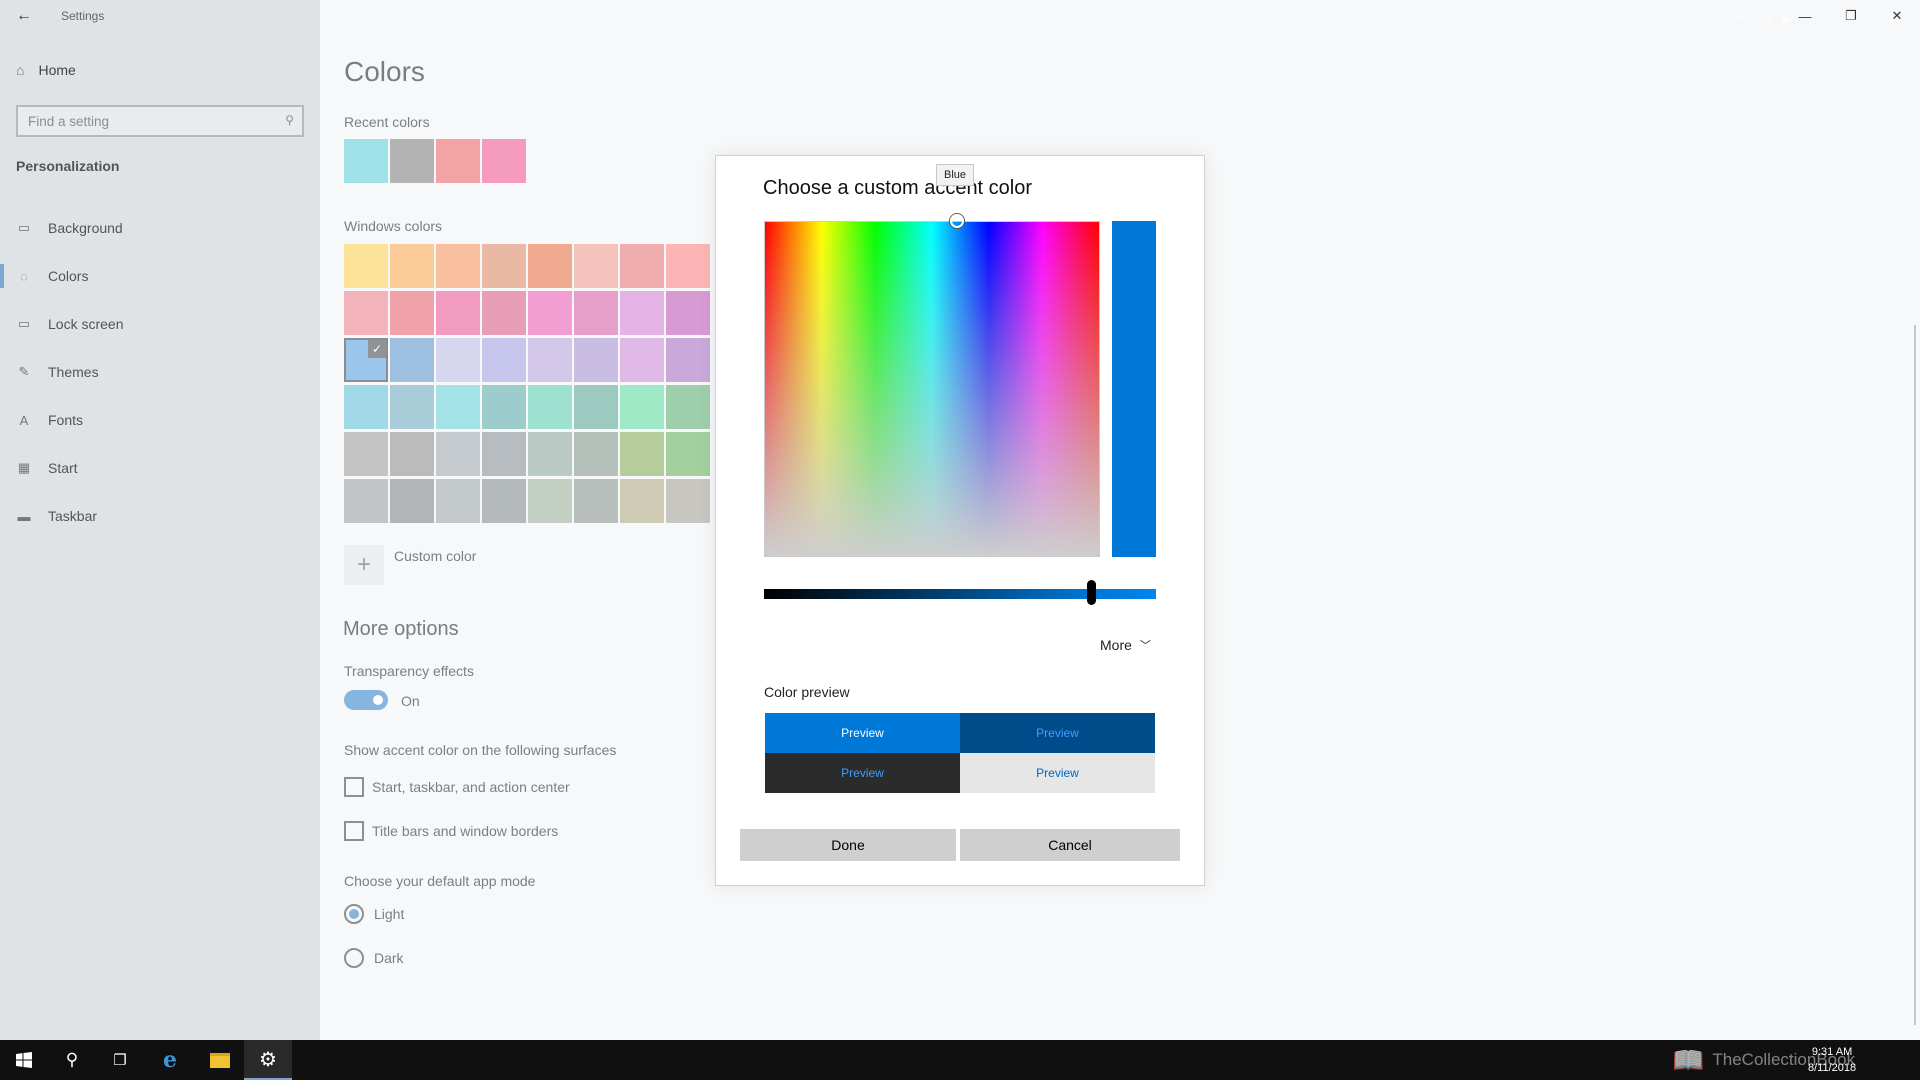  I want to click on settings-taskbar-button: ⚙, so click(268, 1060).